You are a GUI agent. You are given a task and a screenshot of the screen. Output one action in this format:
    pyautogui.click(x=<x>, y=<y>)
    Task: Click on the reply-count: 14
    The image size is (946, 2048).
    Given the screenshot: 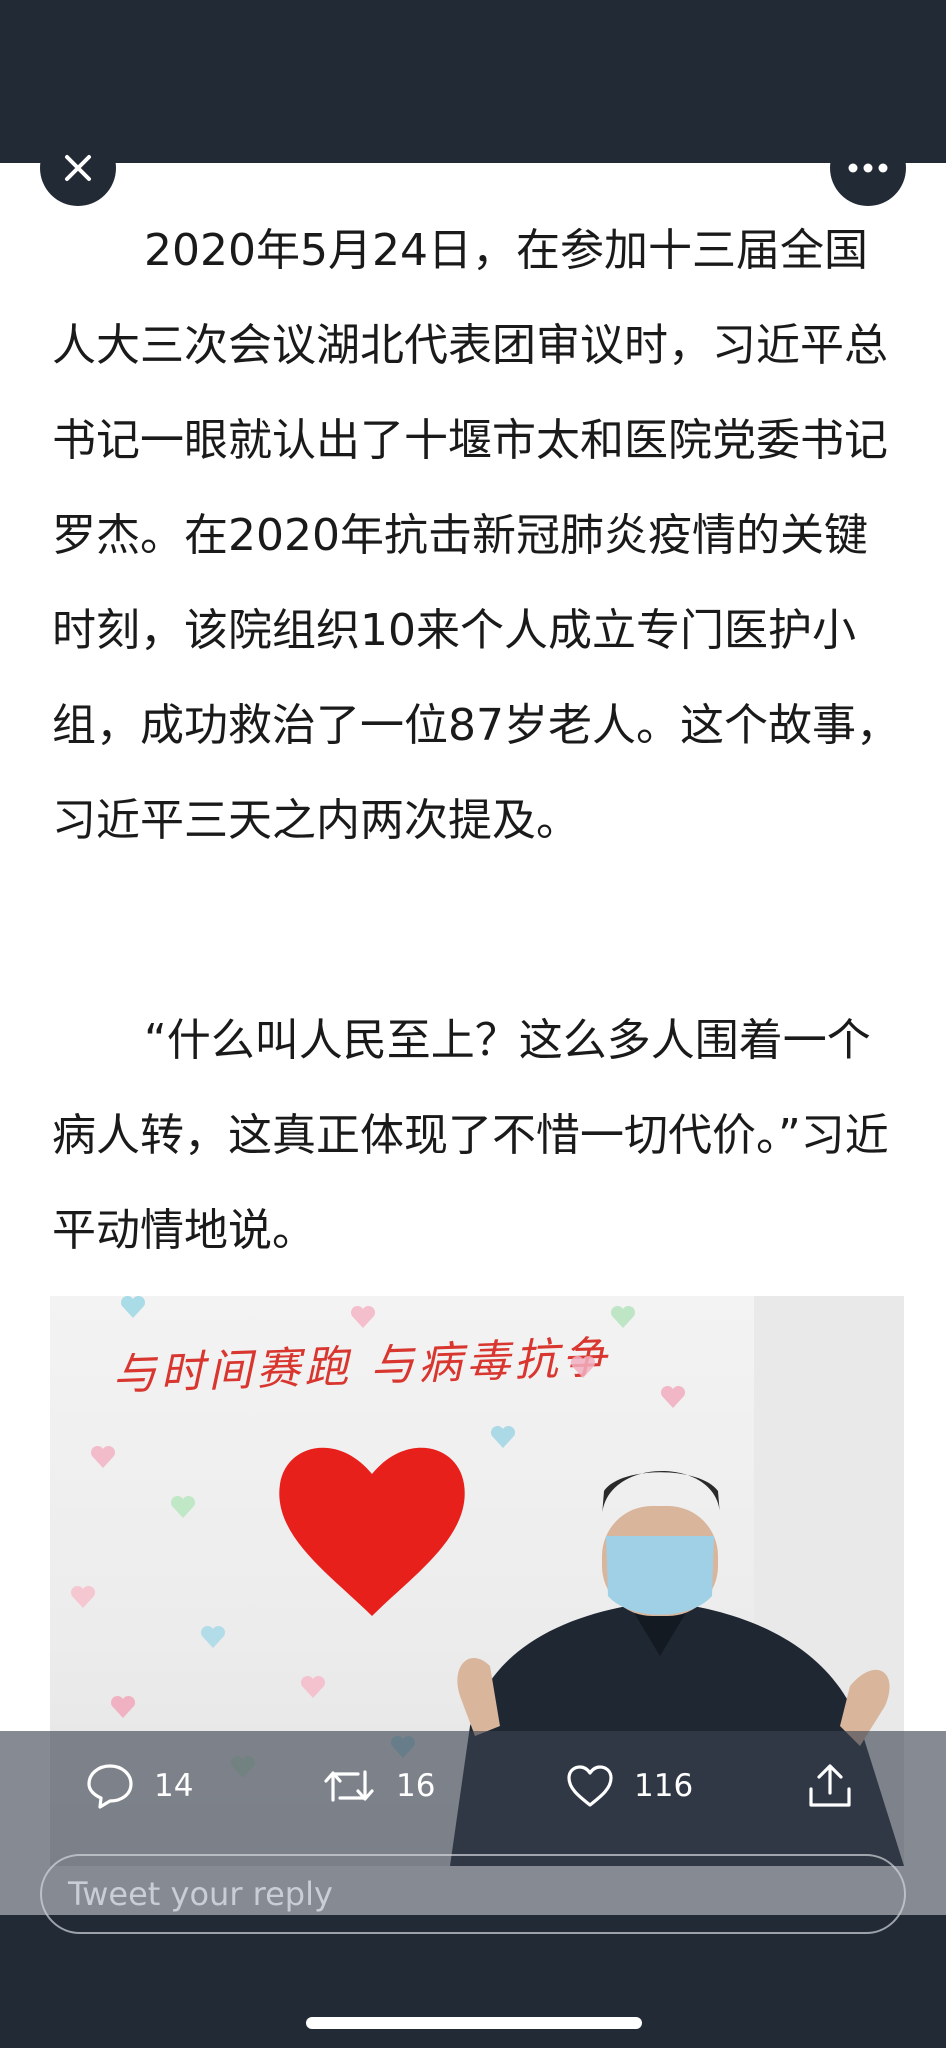 What is the action you would take?
    pyautogui.click(x=174, y=1786)
    